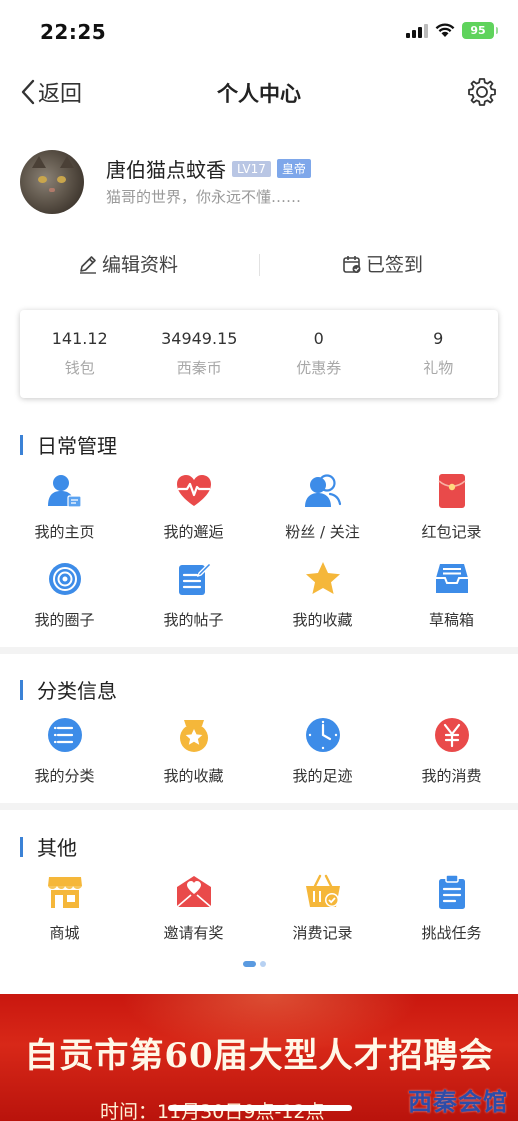 The image size is (518, 1121). I want to click on grid-item-label: 消费记录, so click(322, 933).